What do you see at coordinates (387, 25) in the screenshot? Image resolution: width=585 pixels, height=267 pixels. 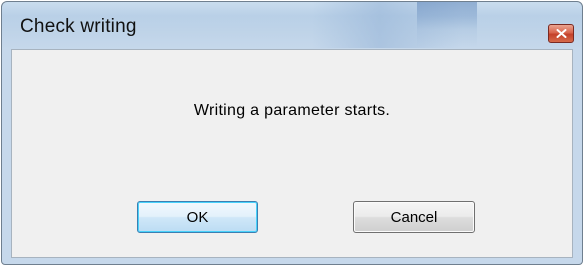 I see `titlebar-glass-effect` at bounding box center [387, 25].